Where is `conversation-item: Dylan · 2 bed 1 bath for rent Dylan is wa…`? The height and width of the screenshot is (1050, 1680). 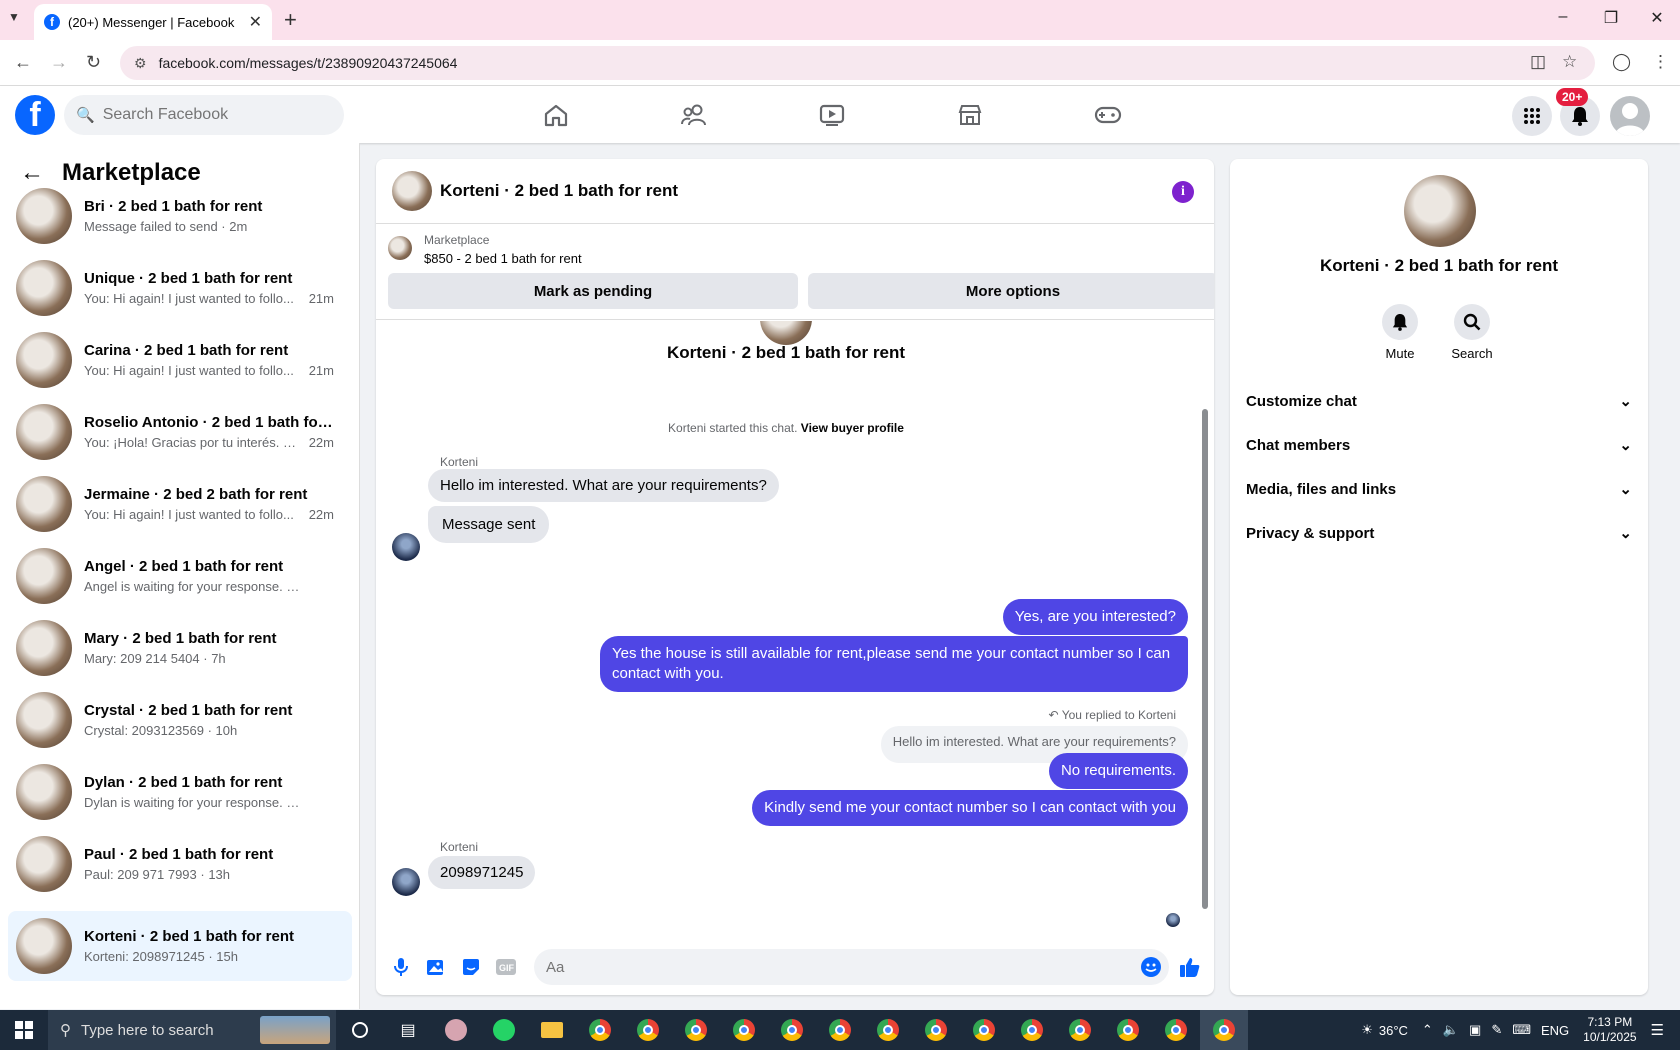
conversation-item: Dylan · 2 bed 1 bath for rent Dylan is wa… is located at coordinates (180, 792).